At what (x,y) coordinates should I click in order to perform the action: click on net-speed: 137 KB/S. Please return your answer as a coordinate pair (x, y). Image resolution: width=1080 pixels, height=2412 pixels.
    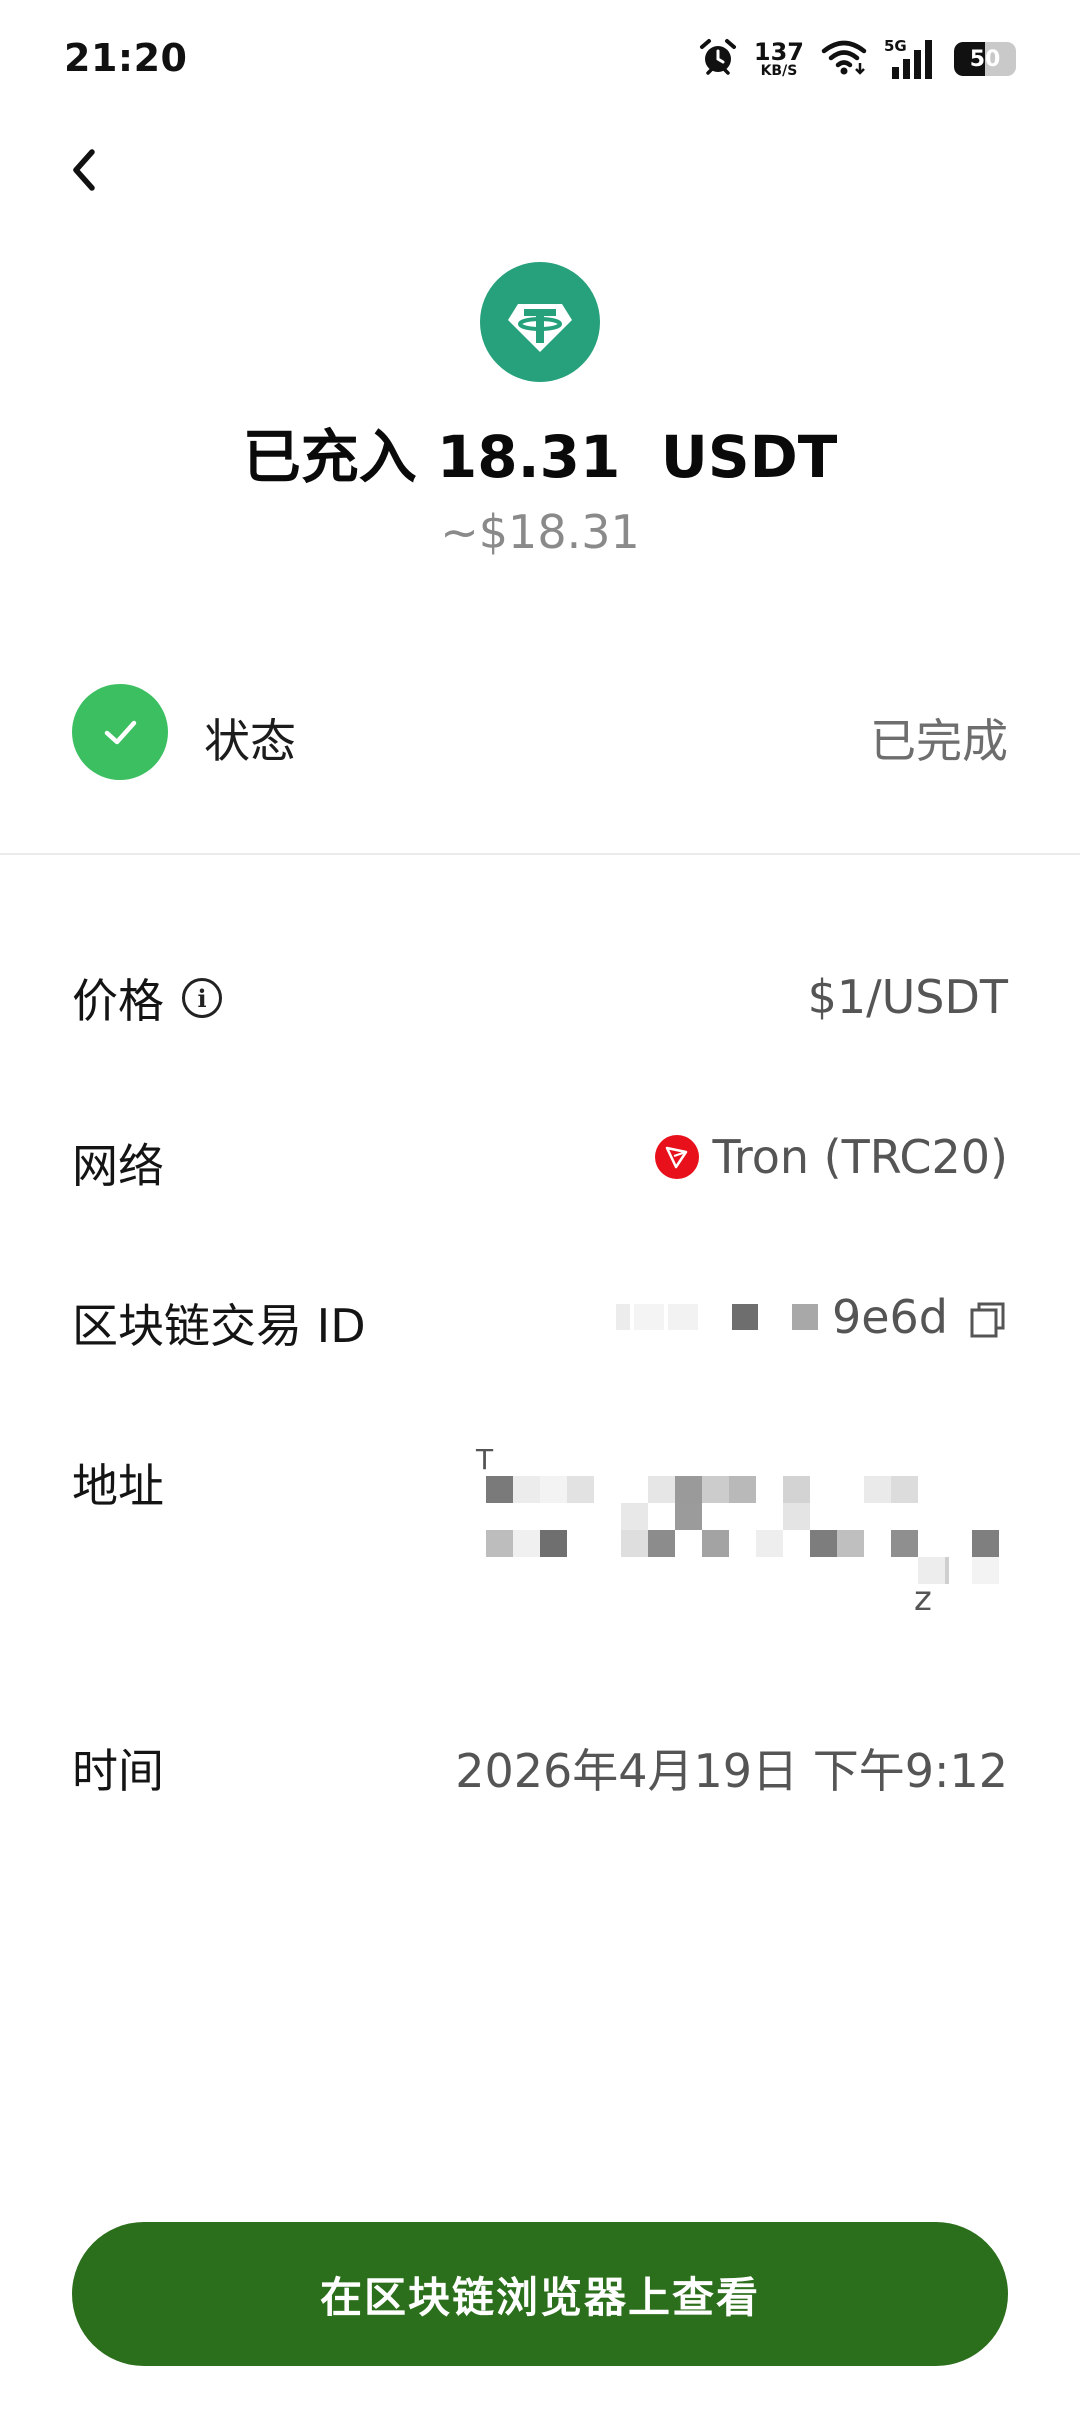
    Looking at the image, I should click on (779, 59).